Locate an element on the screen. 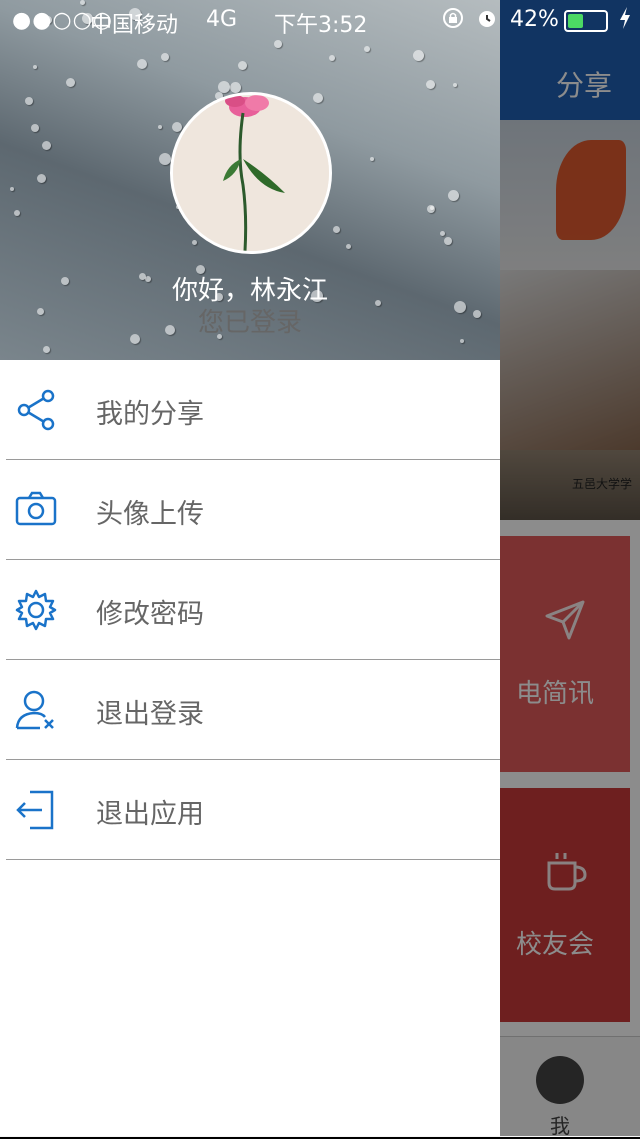 Image resolution: width=640 pixels, height=1139 pixels. clock: 下午3:52 is located at coordinates (321, 25).